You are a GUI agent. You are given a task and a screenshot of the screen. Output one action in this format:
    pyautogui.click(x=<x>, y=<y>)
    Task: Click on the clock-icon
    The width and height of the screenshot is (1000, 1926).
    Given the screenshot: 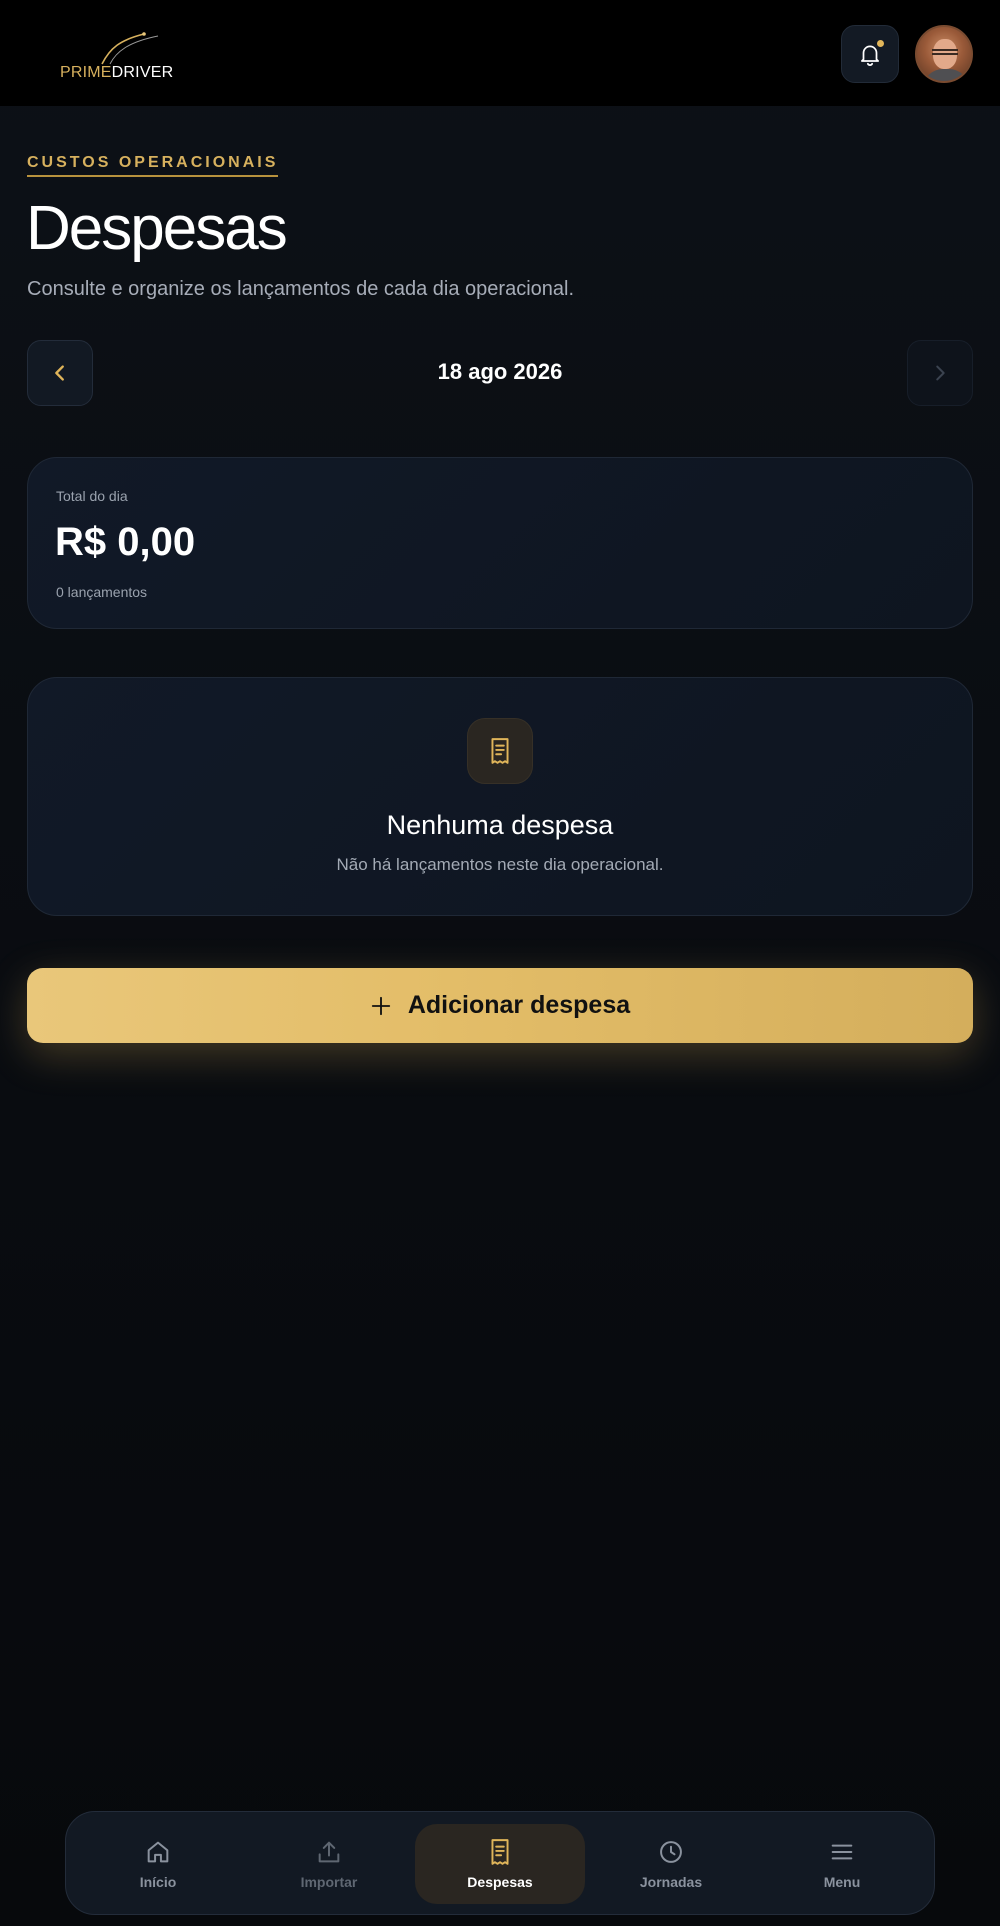 What is the action you would take?
    pyautogui.click(x=671, y=1852)
    